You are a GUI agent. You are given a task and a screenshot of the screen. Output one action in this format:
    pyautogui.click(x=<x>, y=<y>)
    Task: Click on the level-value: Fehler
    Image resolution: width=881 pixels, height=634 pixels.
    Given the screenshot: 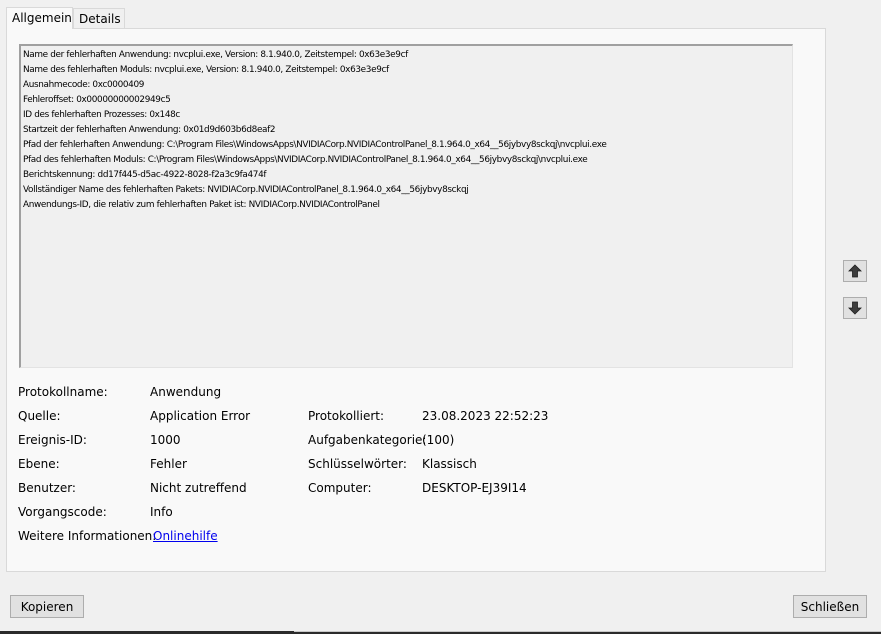 What is the action you would take?
    pyautogui.click(x=168, y=464)
    